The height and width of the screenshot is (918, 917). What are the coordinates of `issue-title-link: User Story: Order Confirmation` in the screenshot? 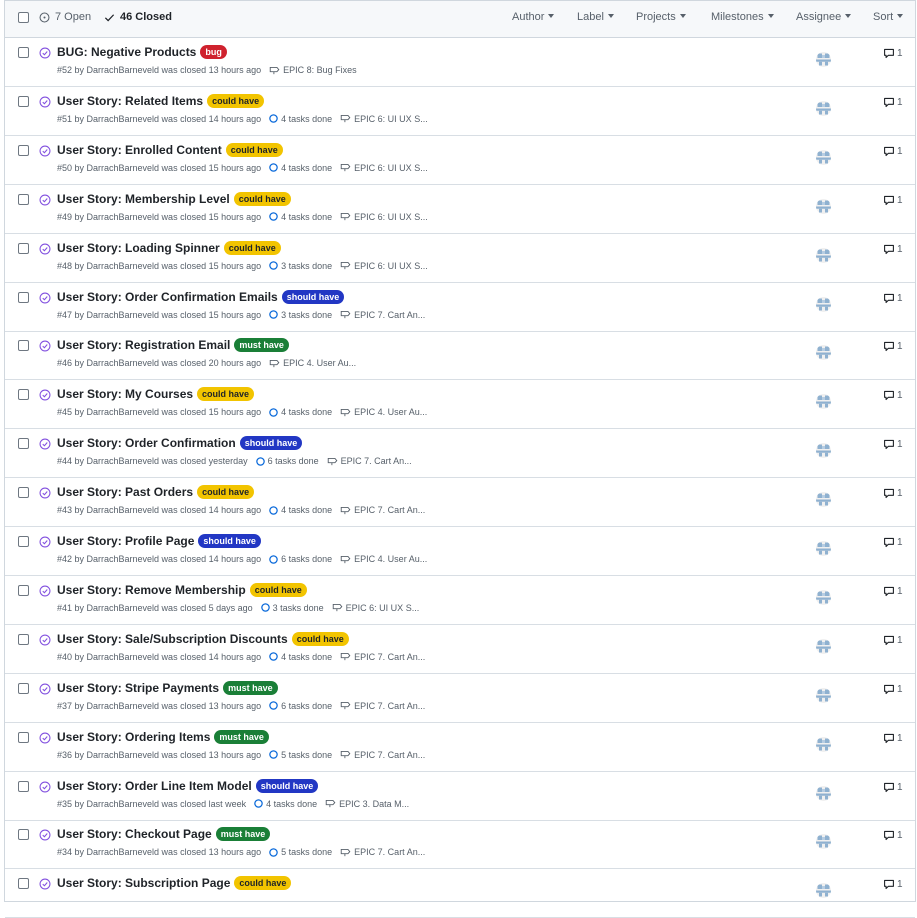 It's located at (146, 443).